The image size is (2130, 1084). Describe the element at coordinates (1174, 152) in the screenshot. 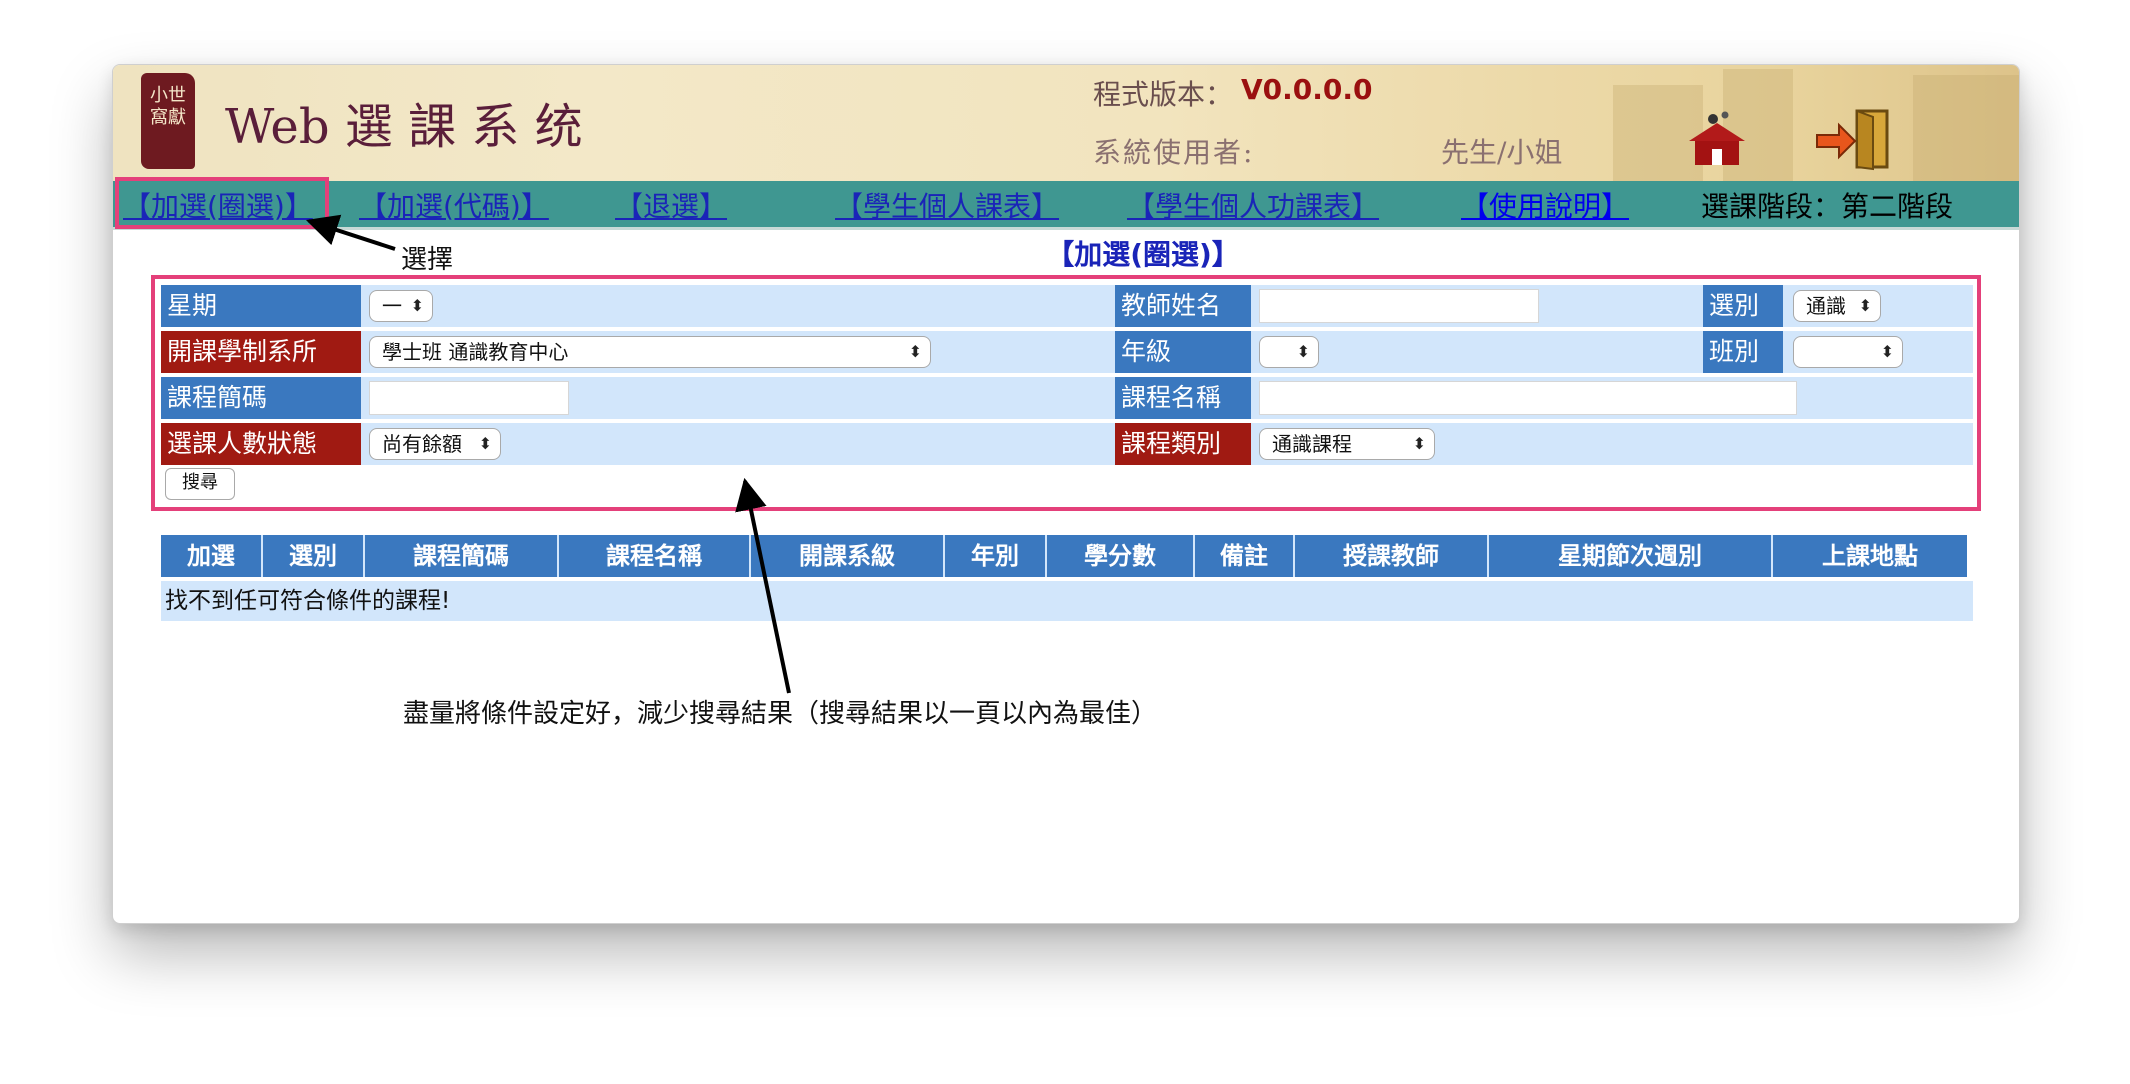

I see `user-label: 系統使用者:` at that location.